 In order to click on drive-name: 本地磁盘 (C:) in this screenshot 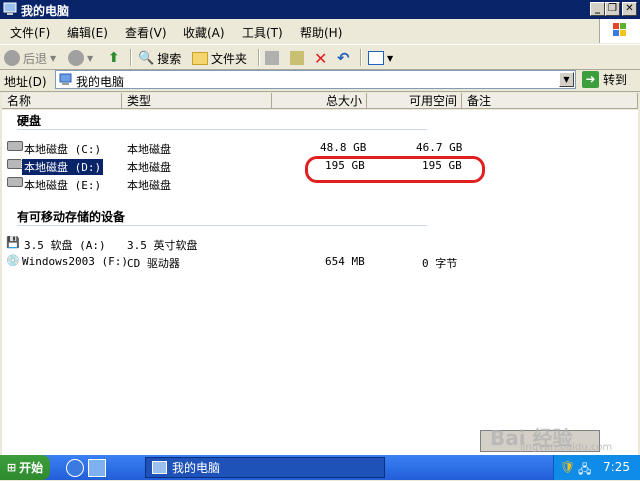, I will do `click(63, 149)`.